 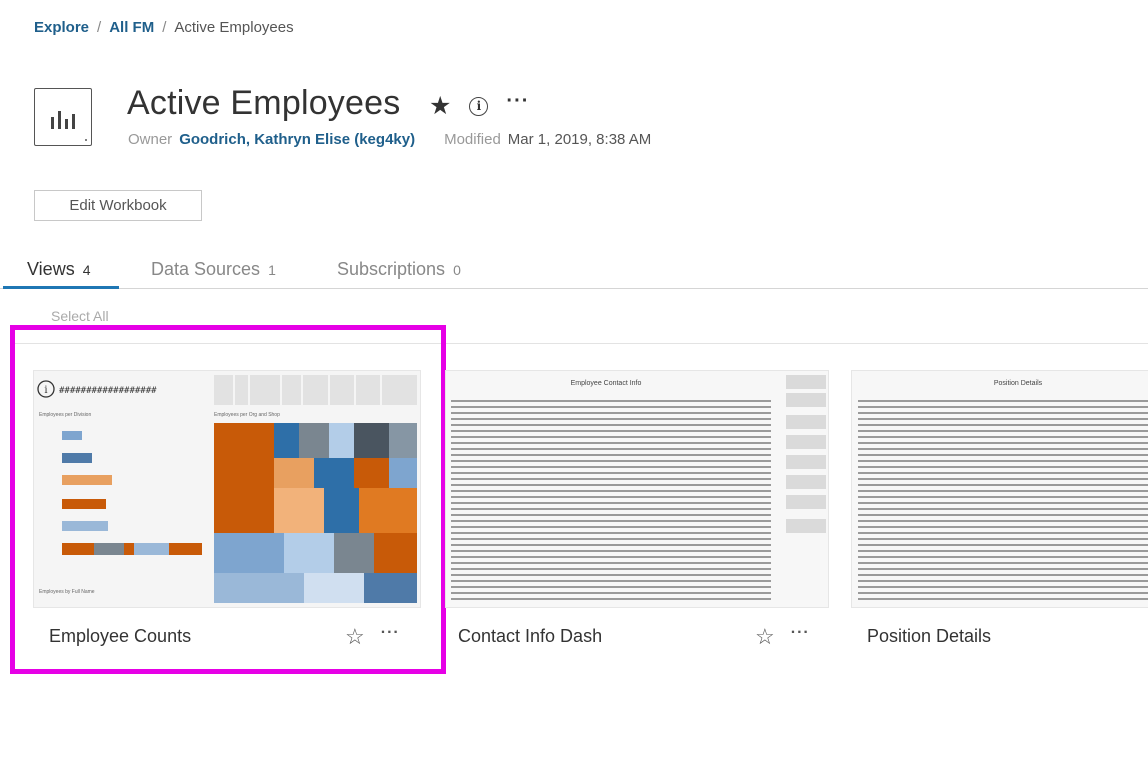 I want to click on tab-count: 1, so click(x=272, y=270).